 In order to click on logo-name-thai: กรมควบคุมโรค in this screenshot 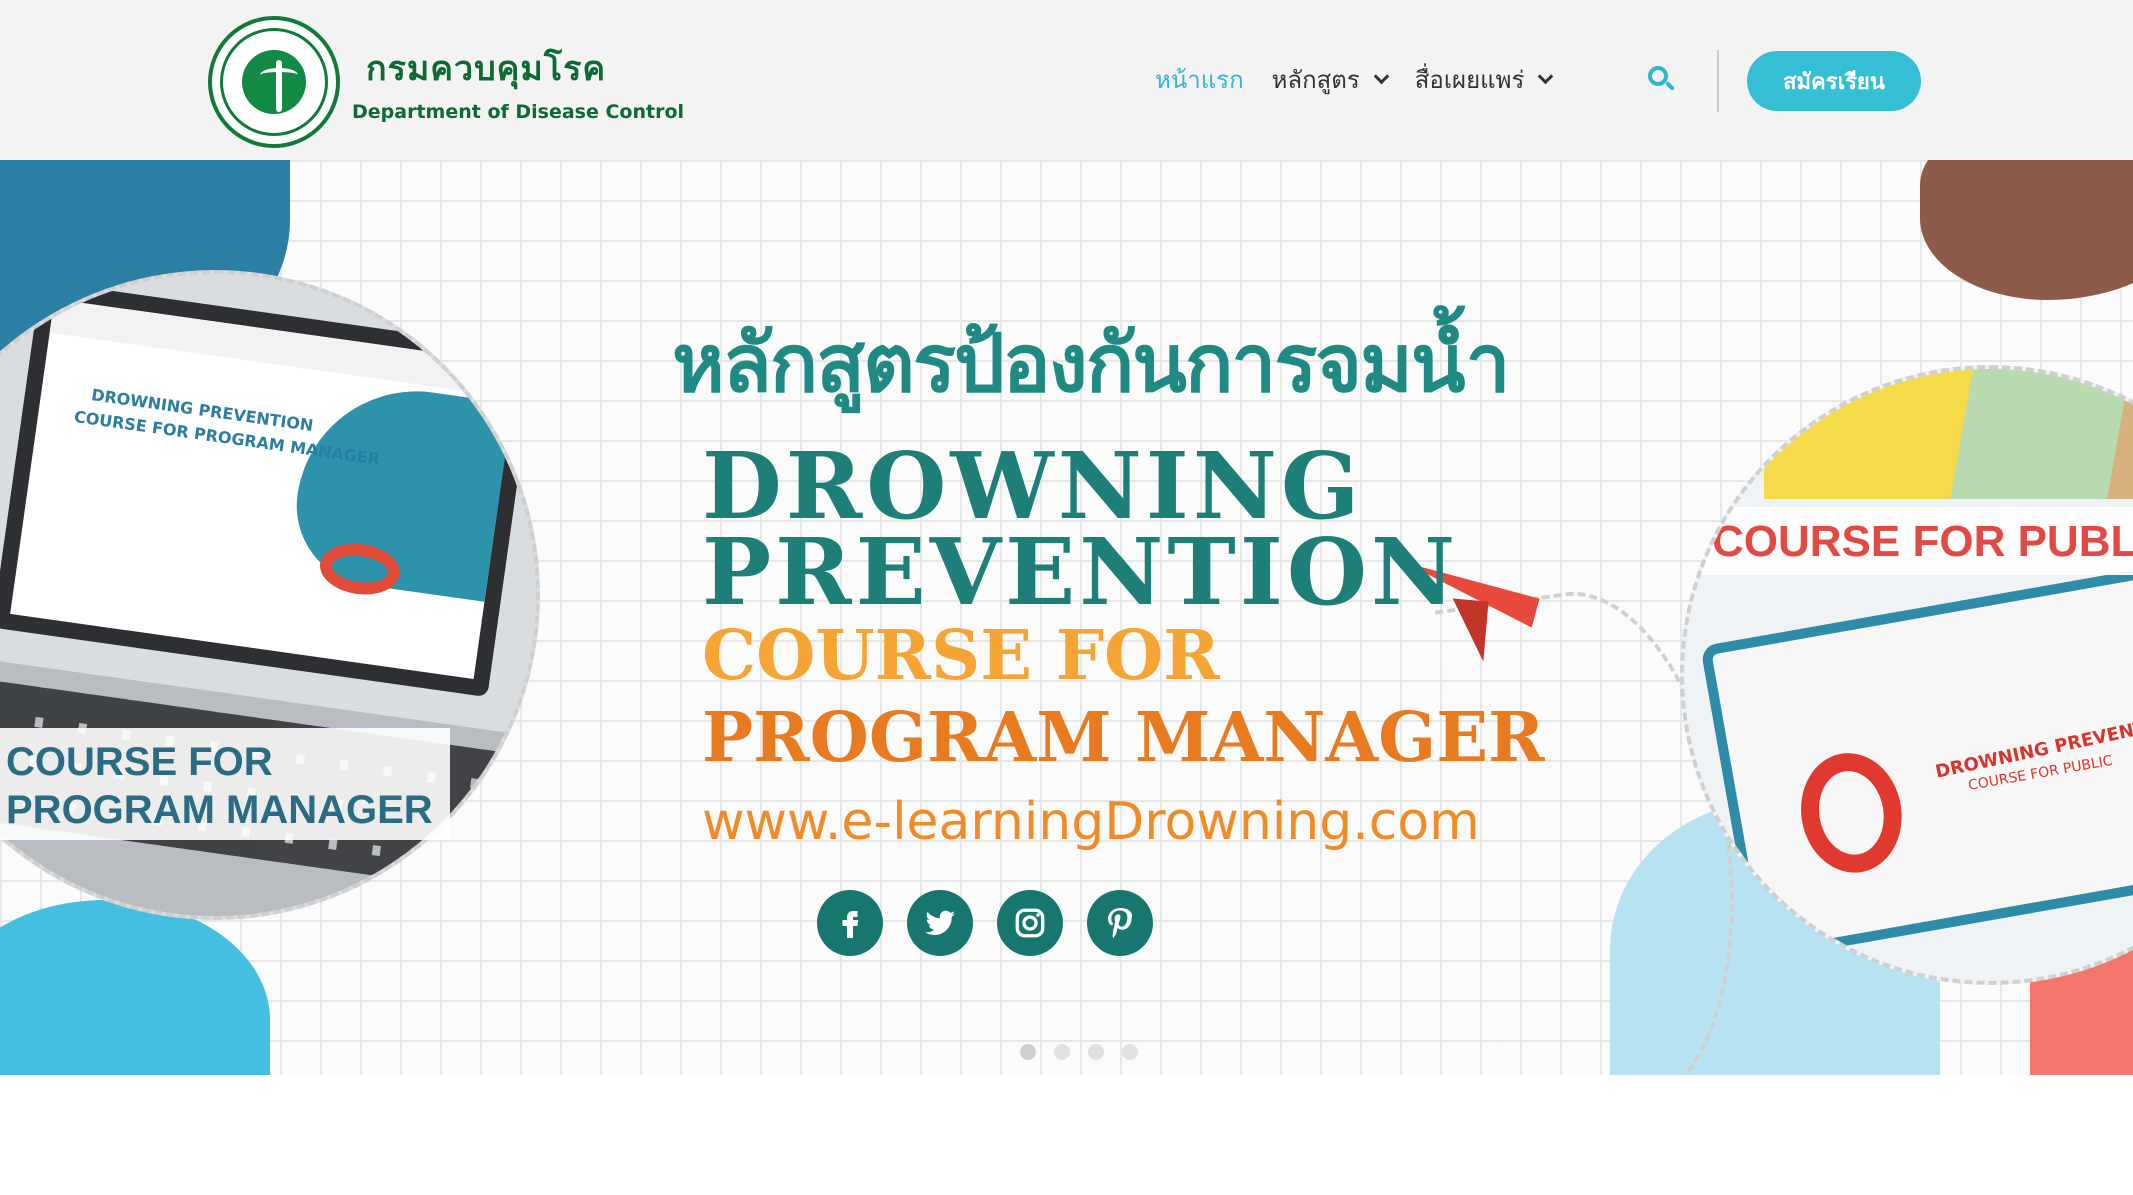, I will do `click(486, 69)`.